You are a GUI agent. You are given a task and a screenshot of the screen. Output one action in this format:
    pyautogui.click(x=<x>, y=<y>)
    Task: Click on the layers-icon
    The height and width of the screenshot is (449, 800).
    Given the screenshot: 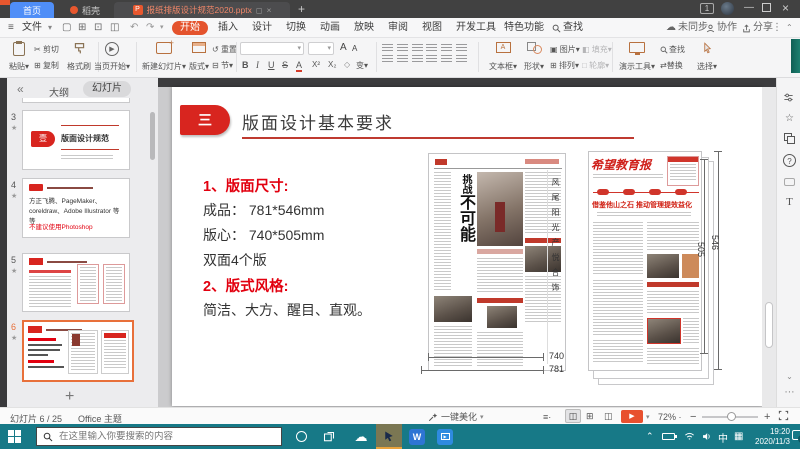 What is the action you would take?
    pyautogui.click(x=789, y=138)
    